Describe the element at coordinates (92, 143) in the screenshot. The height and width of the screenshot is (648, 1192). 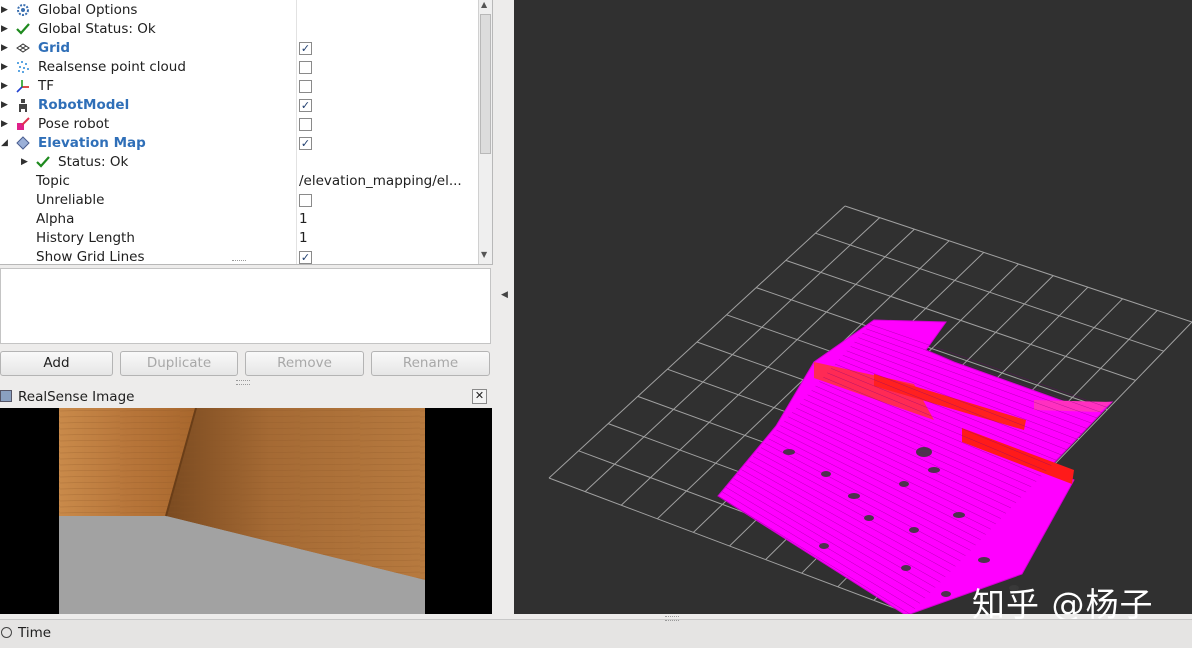
I see `tree-row-label: Elevation Map` at that location.